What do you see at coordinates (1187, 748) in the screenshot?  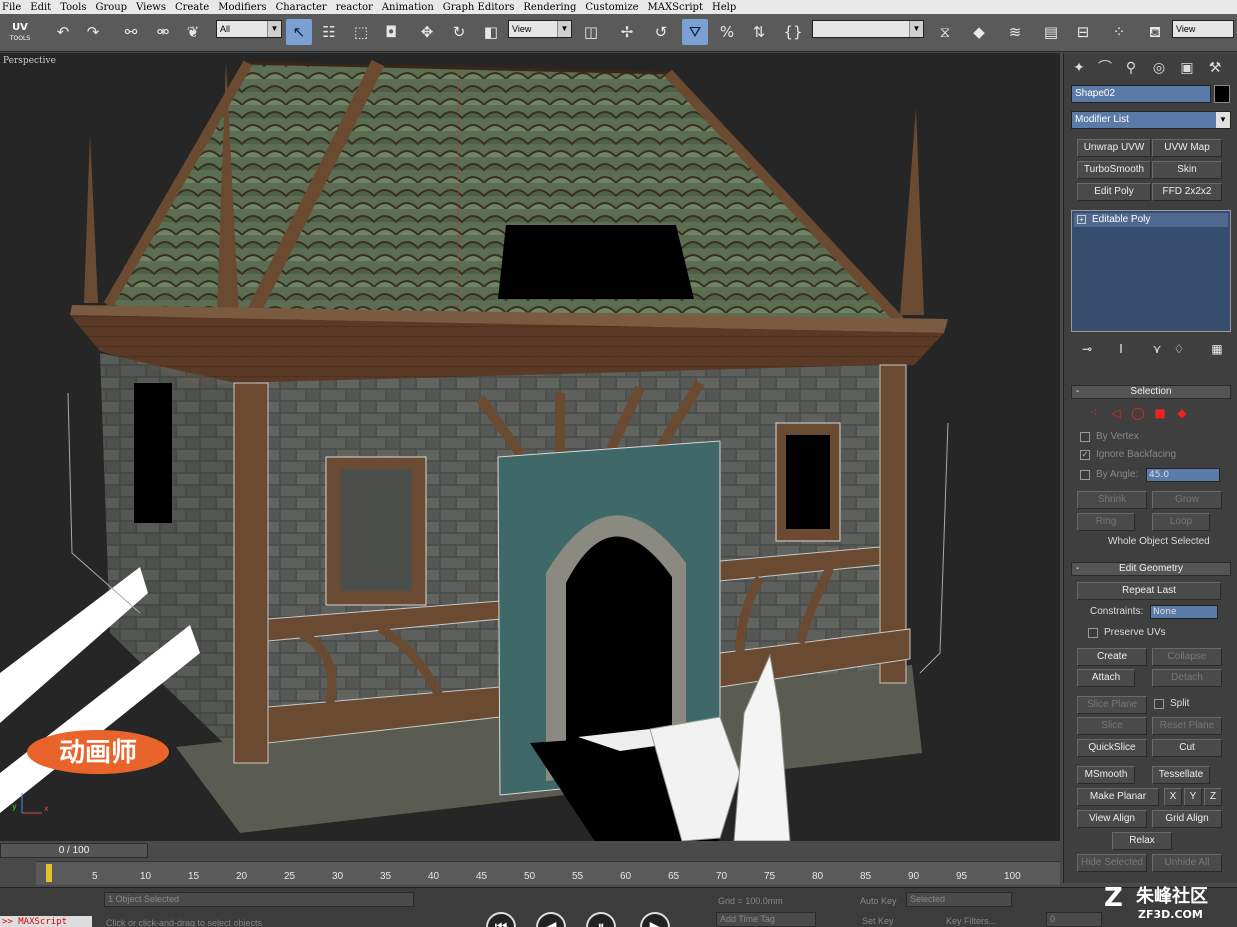 I see `cut-button: Cut` at bounding box center [1187, 748].